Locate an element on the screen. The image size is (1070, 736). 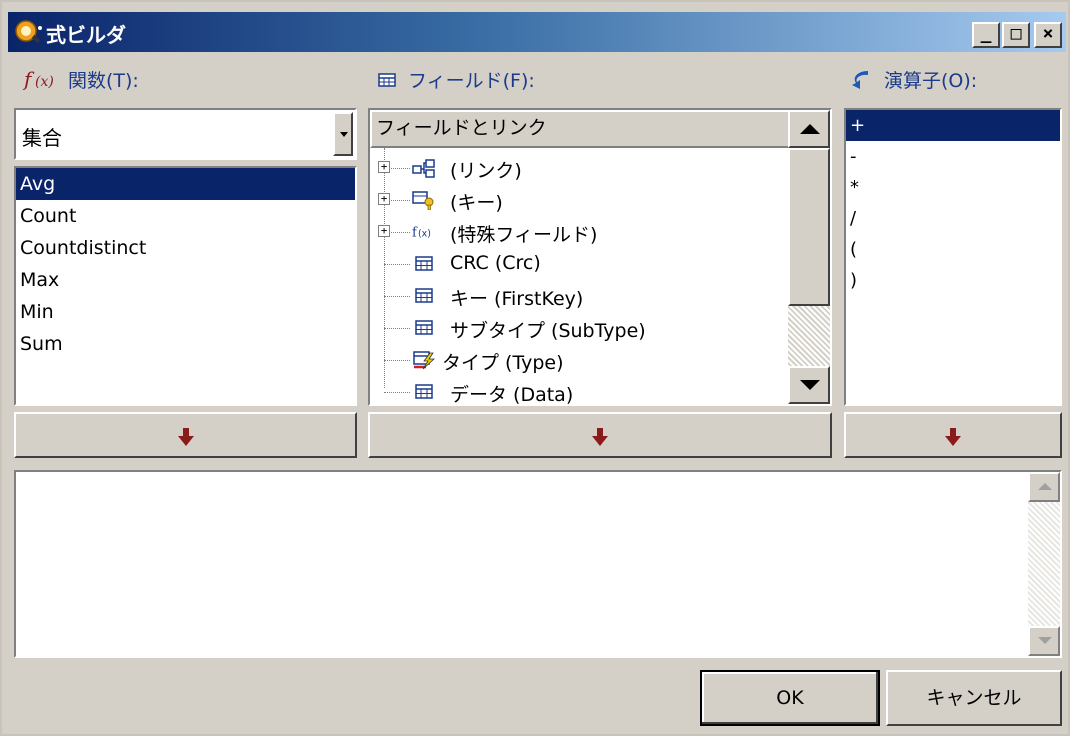
insert-operator-button is located at coordinates (953, 435).